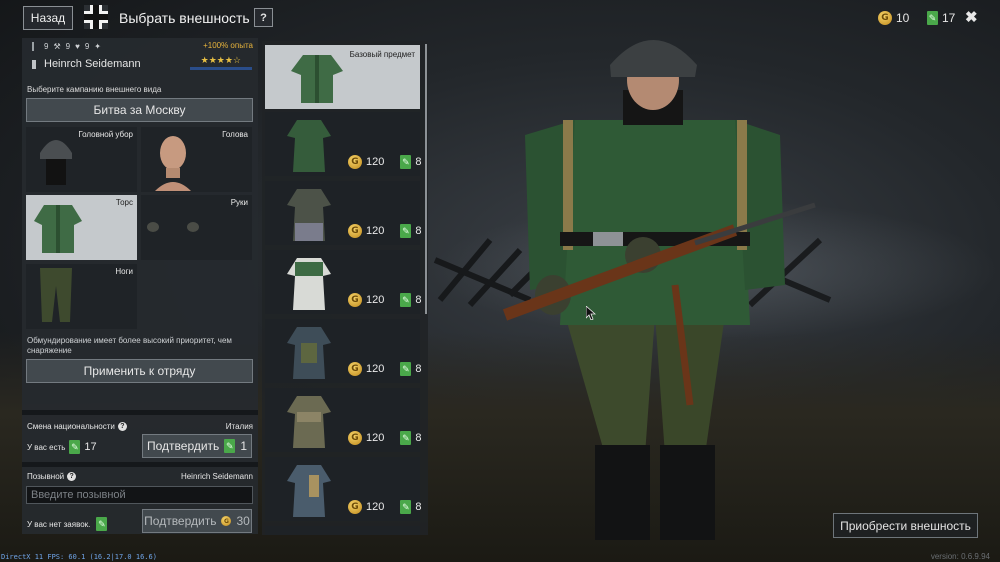 The width and height of the screenshot is (1000, 562). I want to click on slot-torso: Торс, so click(81, 227).